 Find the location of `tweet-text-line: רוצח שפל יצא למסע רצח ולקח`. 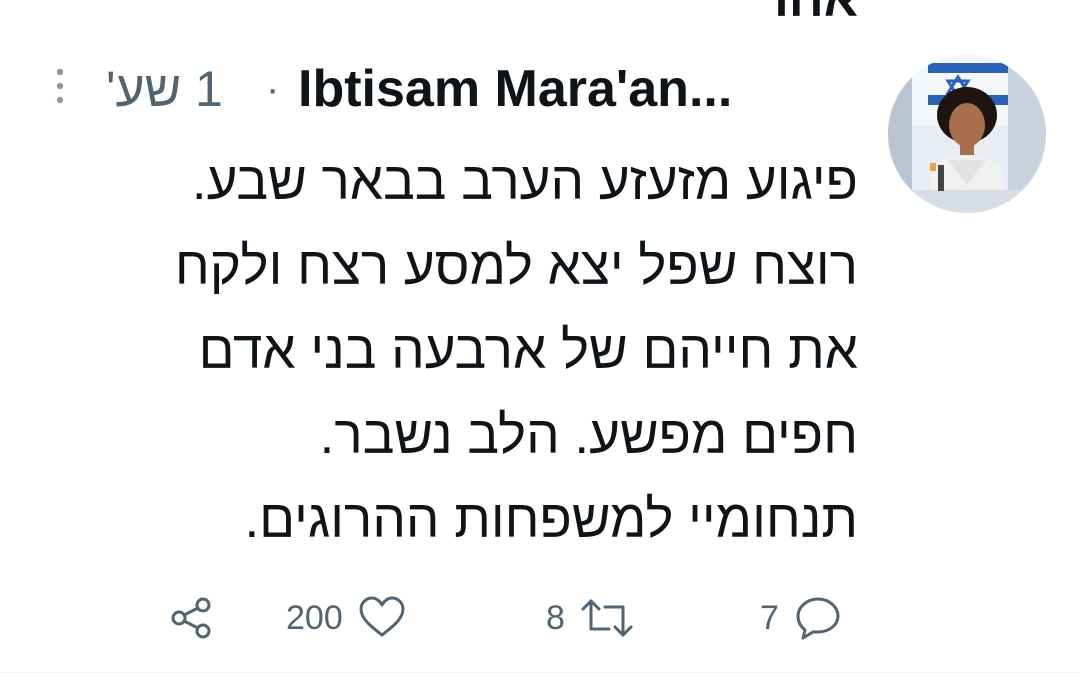

tweet-text-line: רוצח שפל יצא למסע רצח ולקח is located at coordinates (516, 266).